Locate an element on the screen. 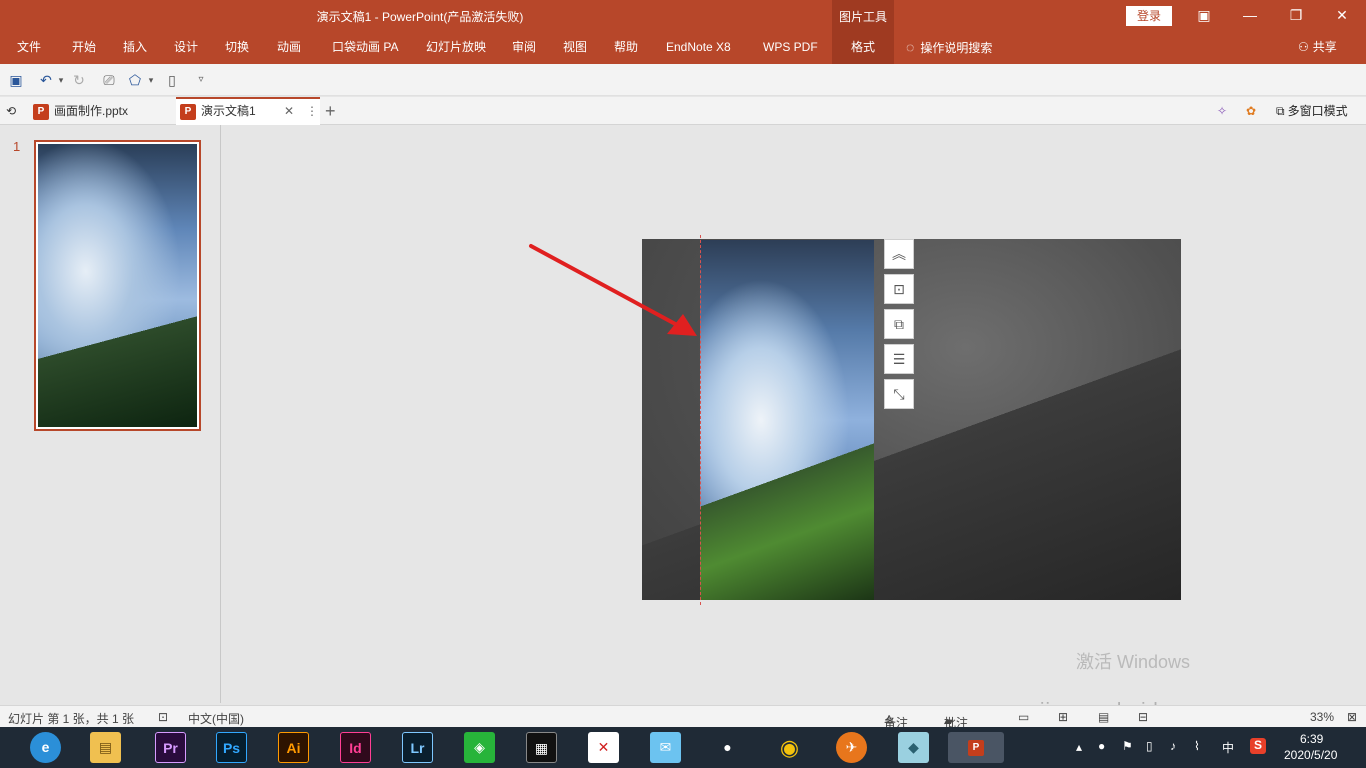 The height and width of the screenshot is (768, 1366). login-button: 登录 is located at coordinates (1149, 16).